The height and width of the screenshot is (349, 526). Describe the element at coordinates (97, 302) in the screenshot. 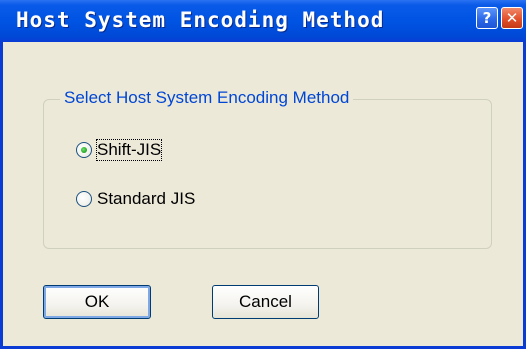

I see `ok-button: OK` at that location.